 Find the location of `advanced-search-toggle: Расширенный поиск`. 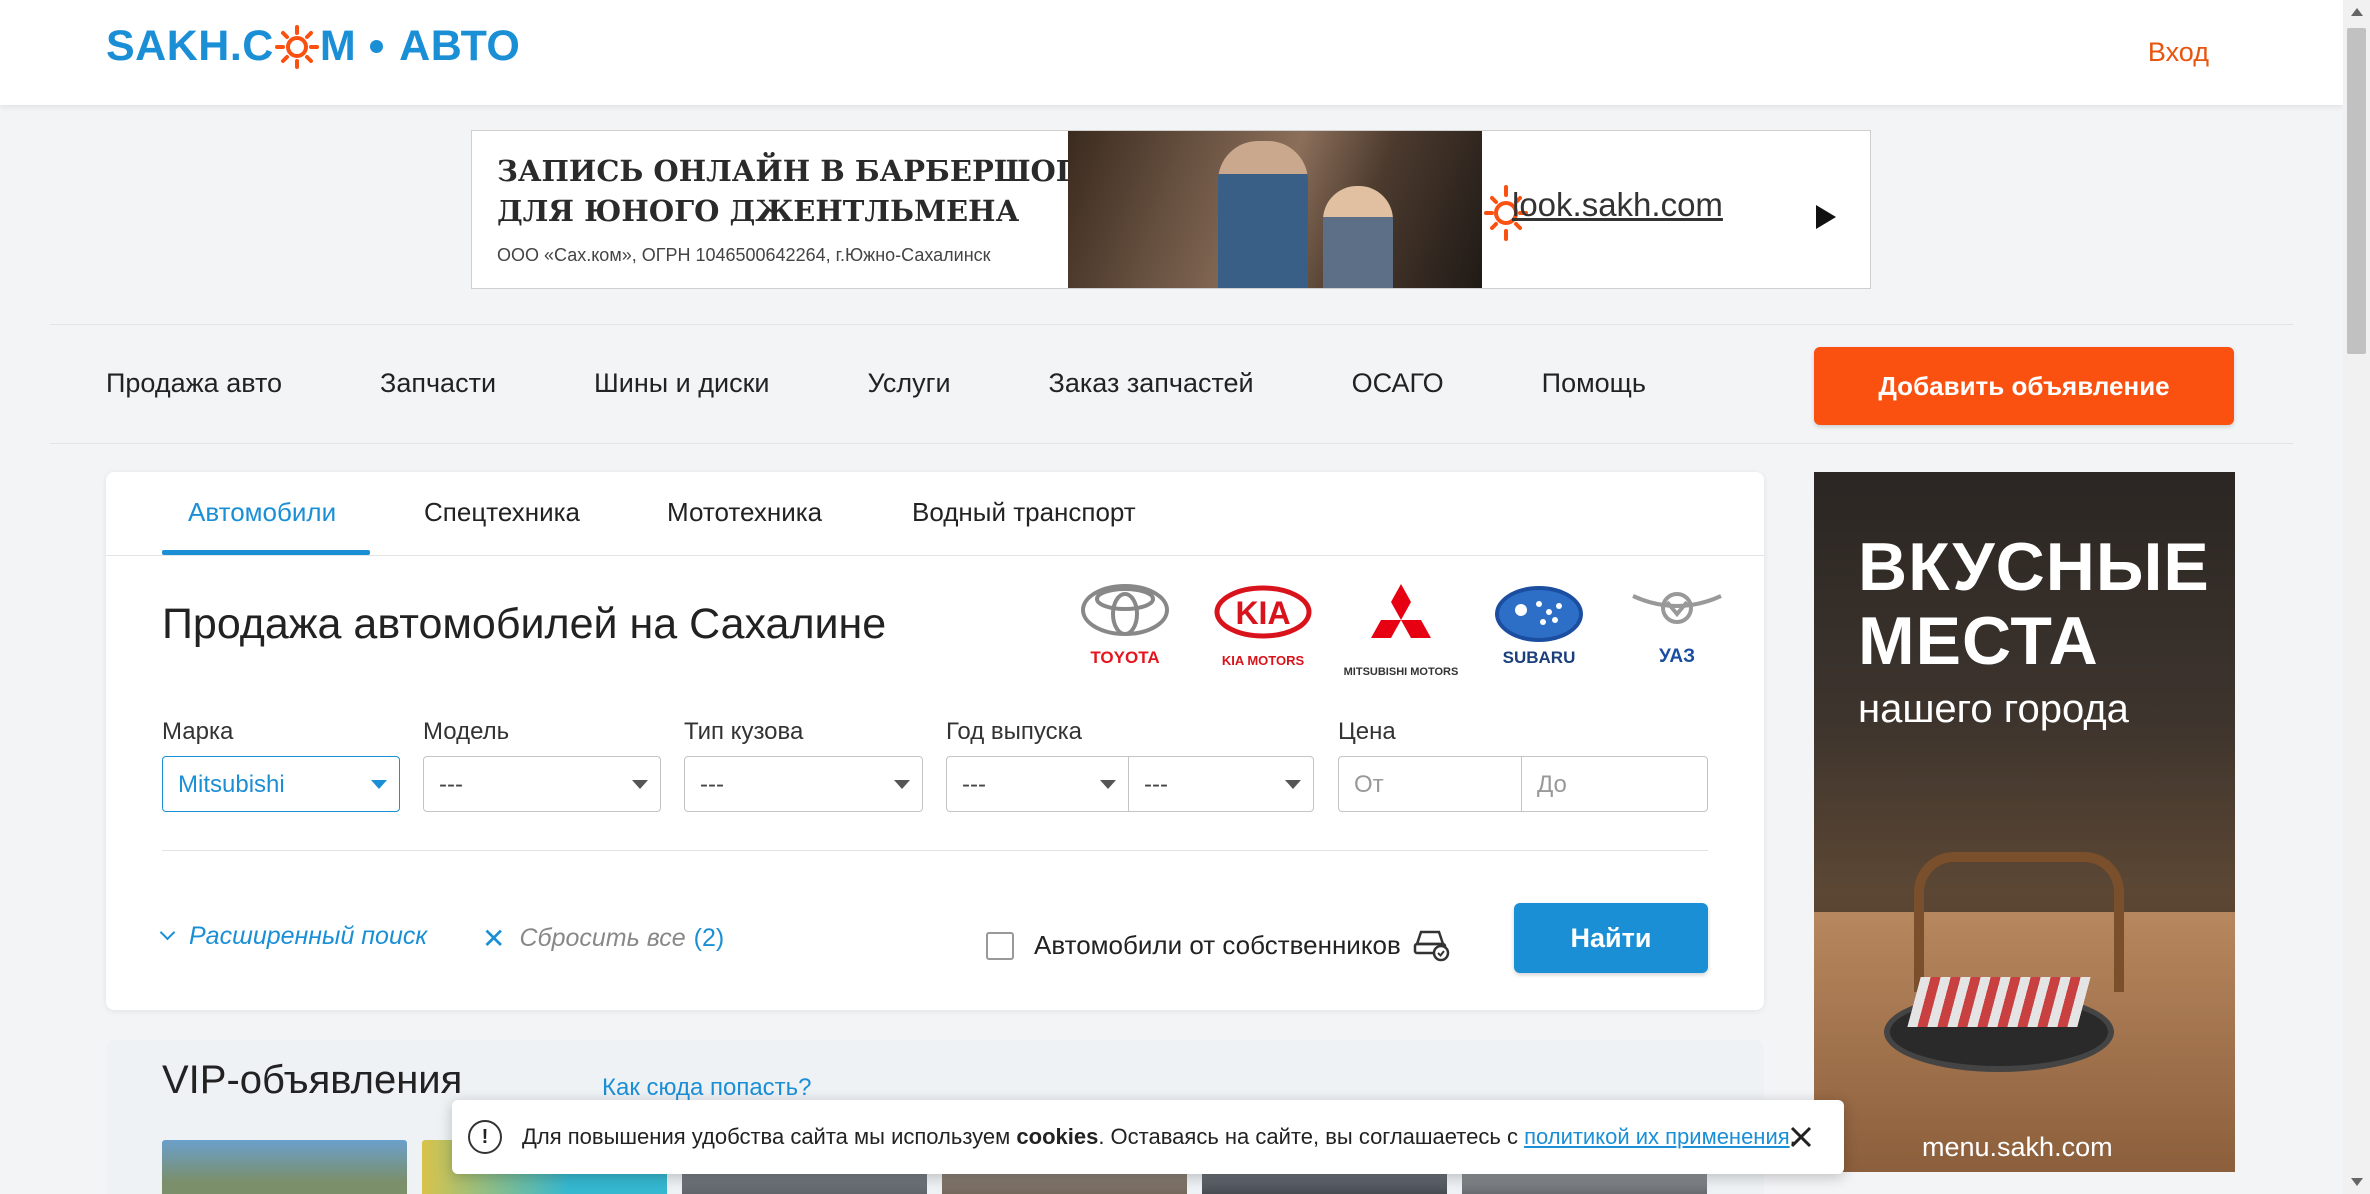

advanced-search-toggle: Расширенный поиск is located at coordinates (293, 936).